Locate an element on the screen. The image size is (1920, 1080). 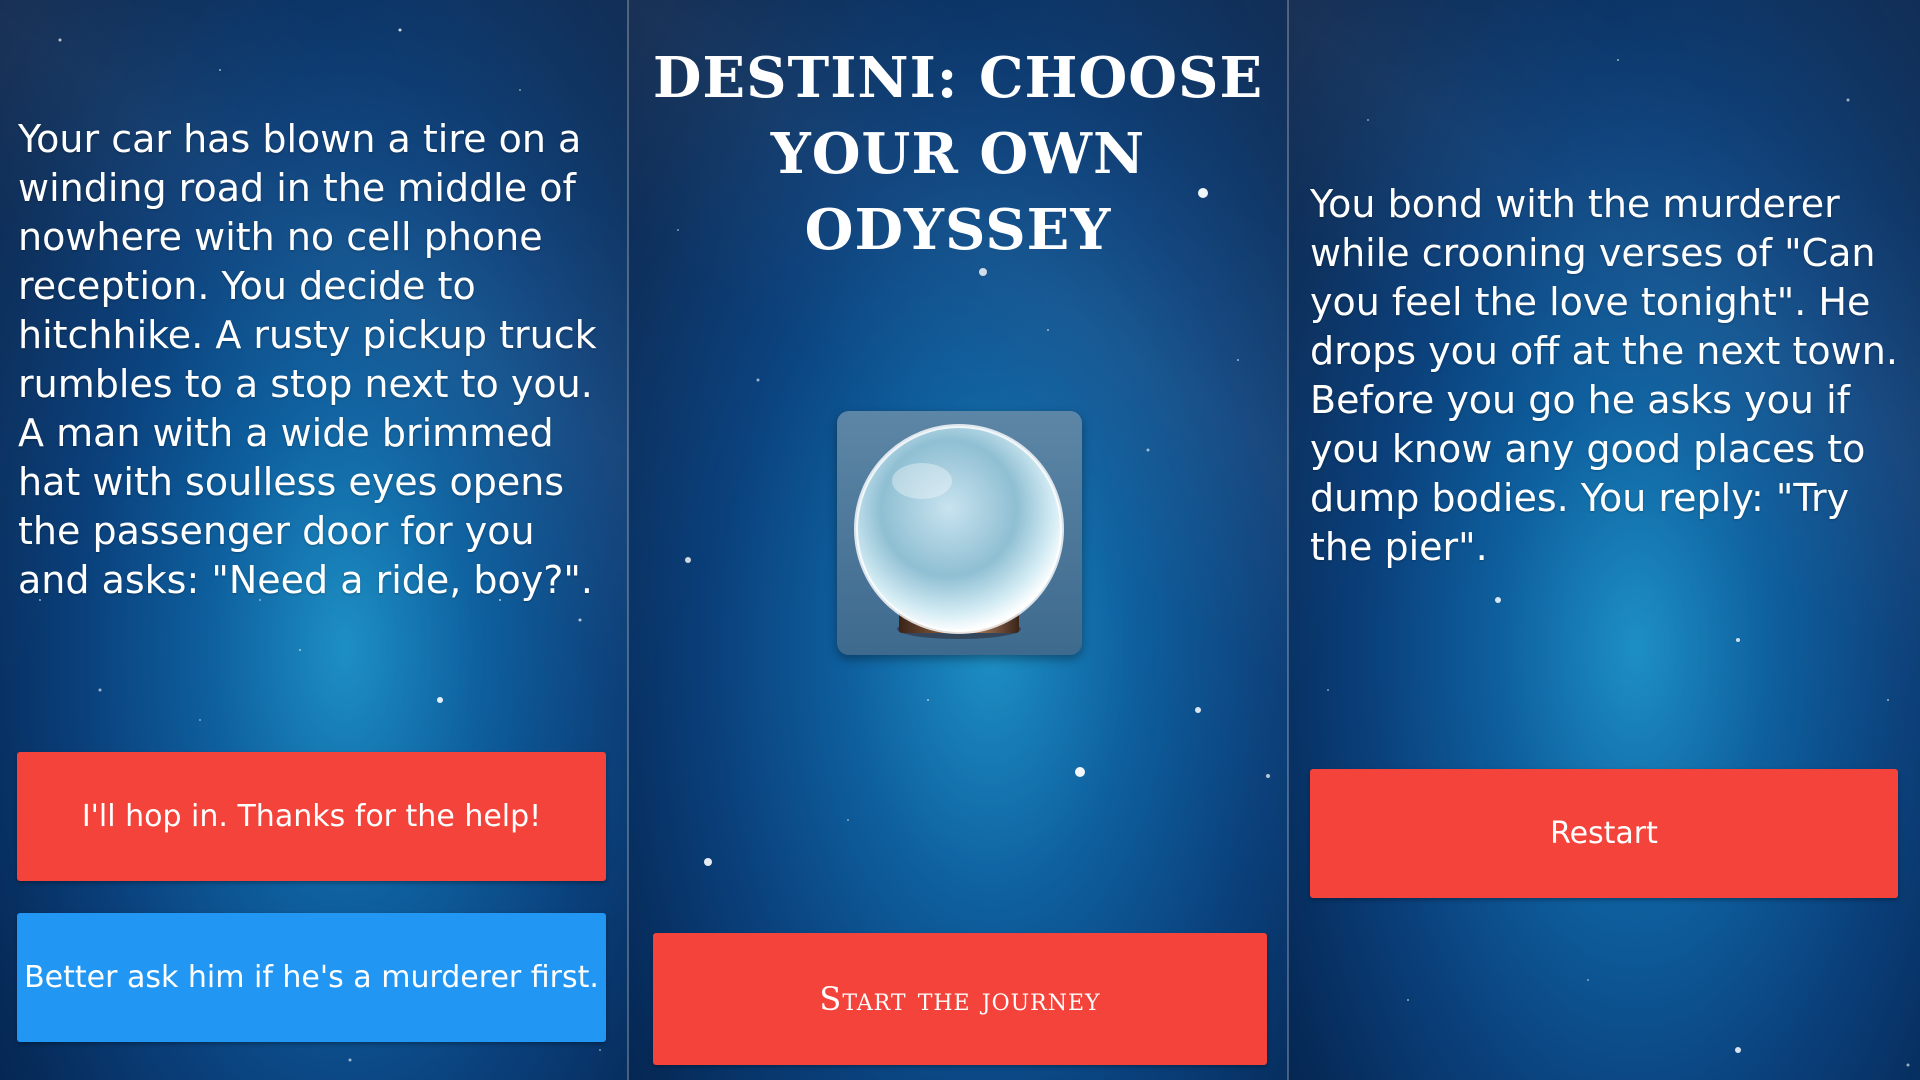
choice-1-button: I'll hop in. Thanks for the help! is located at coordinates (311, 816).